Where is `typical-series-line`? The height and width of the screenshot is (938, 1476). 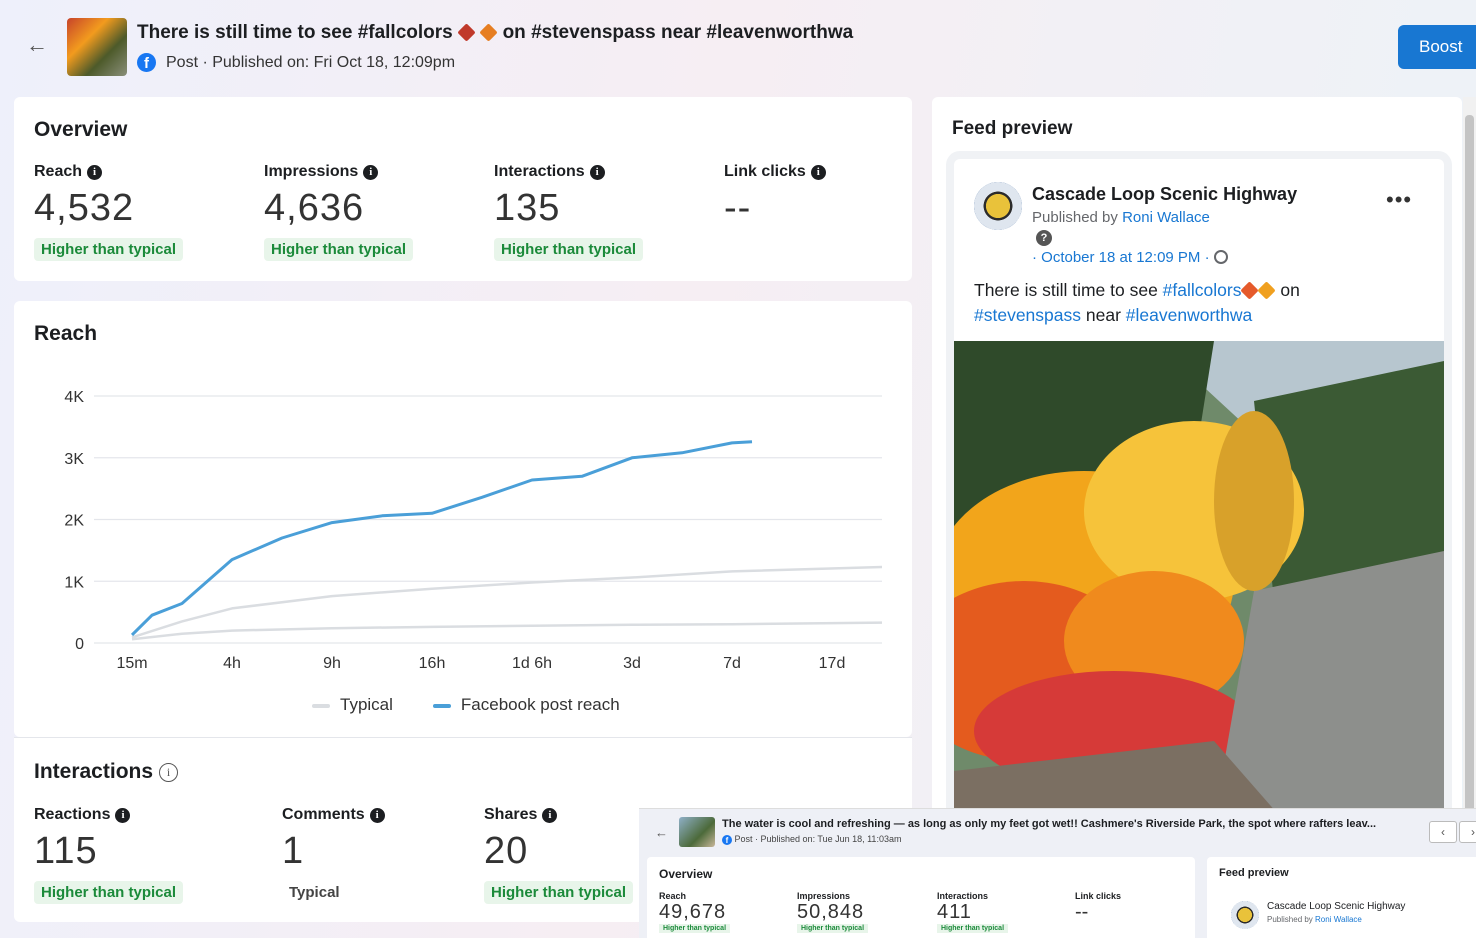
typical-series-line is located at coordinates (507, 631).